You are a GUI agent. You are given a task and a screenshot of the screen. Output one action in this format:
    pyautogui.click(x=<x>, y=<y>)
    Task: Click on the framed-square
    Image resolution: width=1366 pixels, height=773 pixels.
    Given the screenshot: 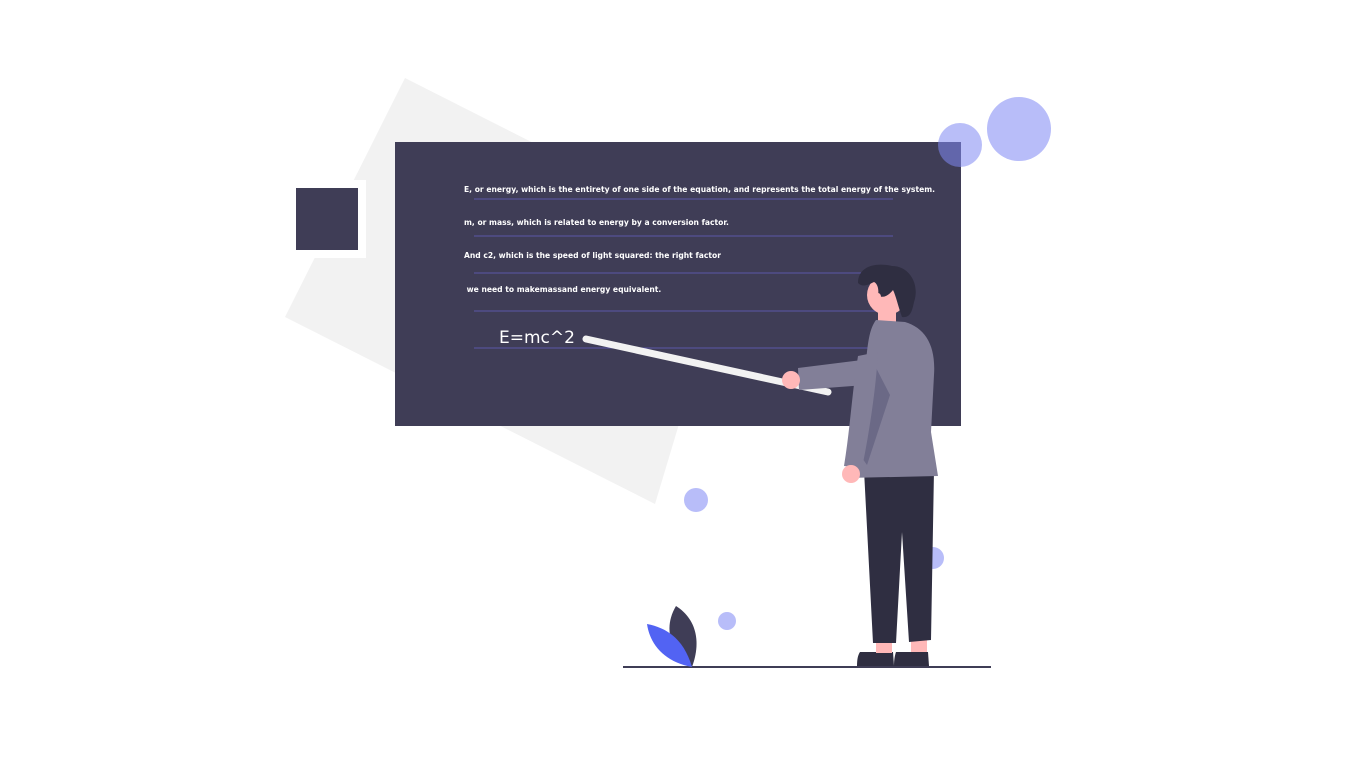 What is the action you would take?
    pyautogui.click(x=327, y=219)
    